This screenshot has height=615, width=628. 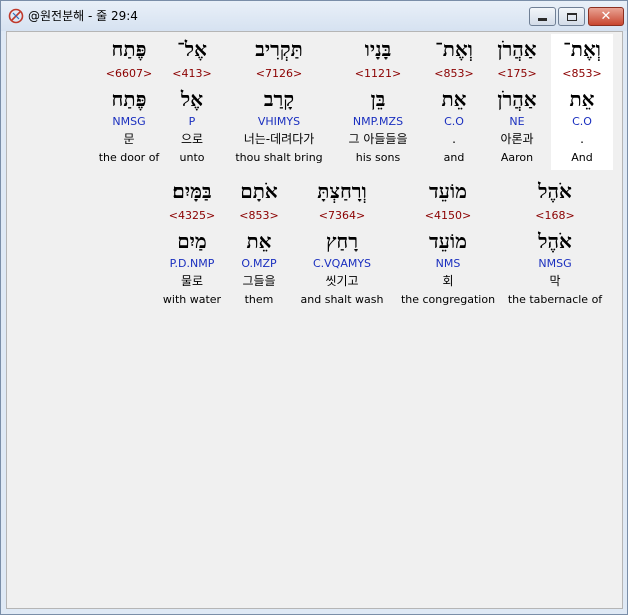 I want to click on strong-number: <413>, so click(x=192, y=74).